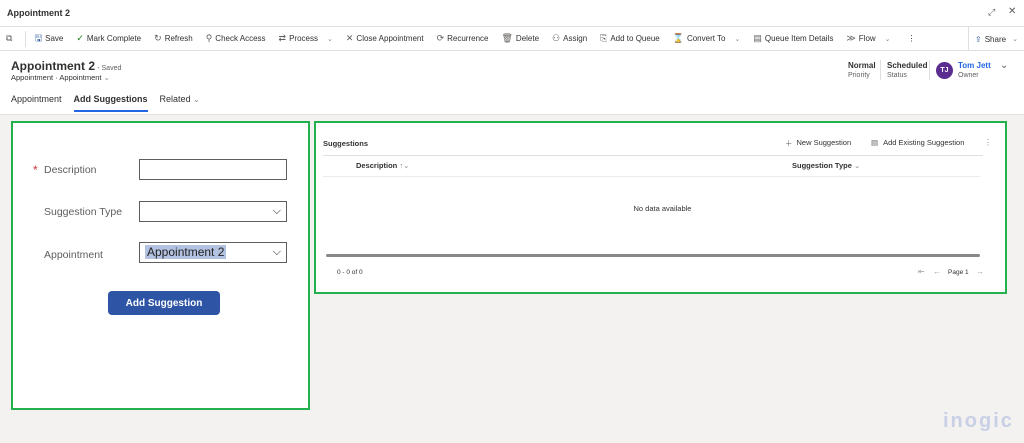 The image size is (1024, 443). What do you see at coordinates (968, 75) in the screenshot?
I see `owner-label: Owner` at bounding box center [968, 75].